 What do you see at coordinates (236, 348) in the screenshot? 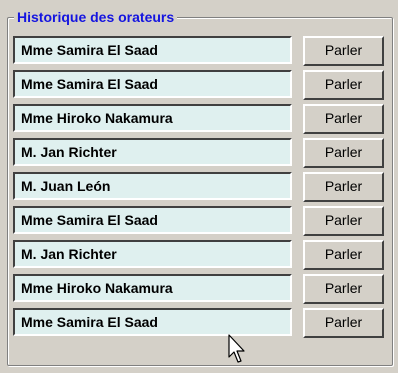
I see `arrow-cursor-icon` at bounding box center [236, 348].